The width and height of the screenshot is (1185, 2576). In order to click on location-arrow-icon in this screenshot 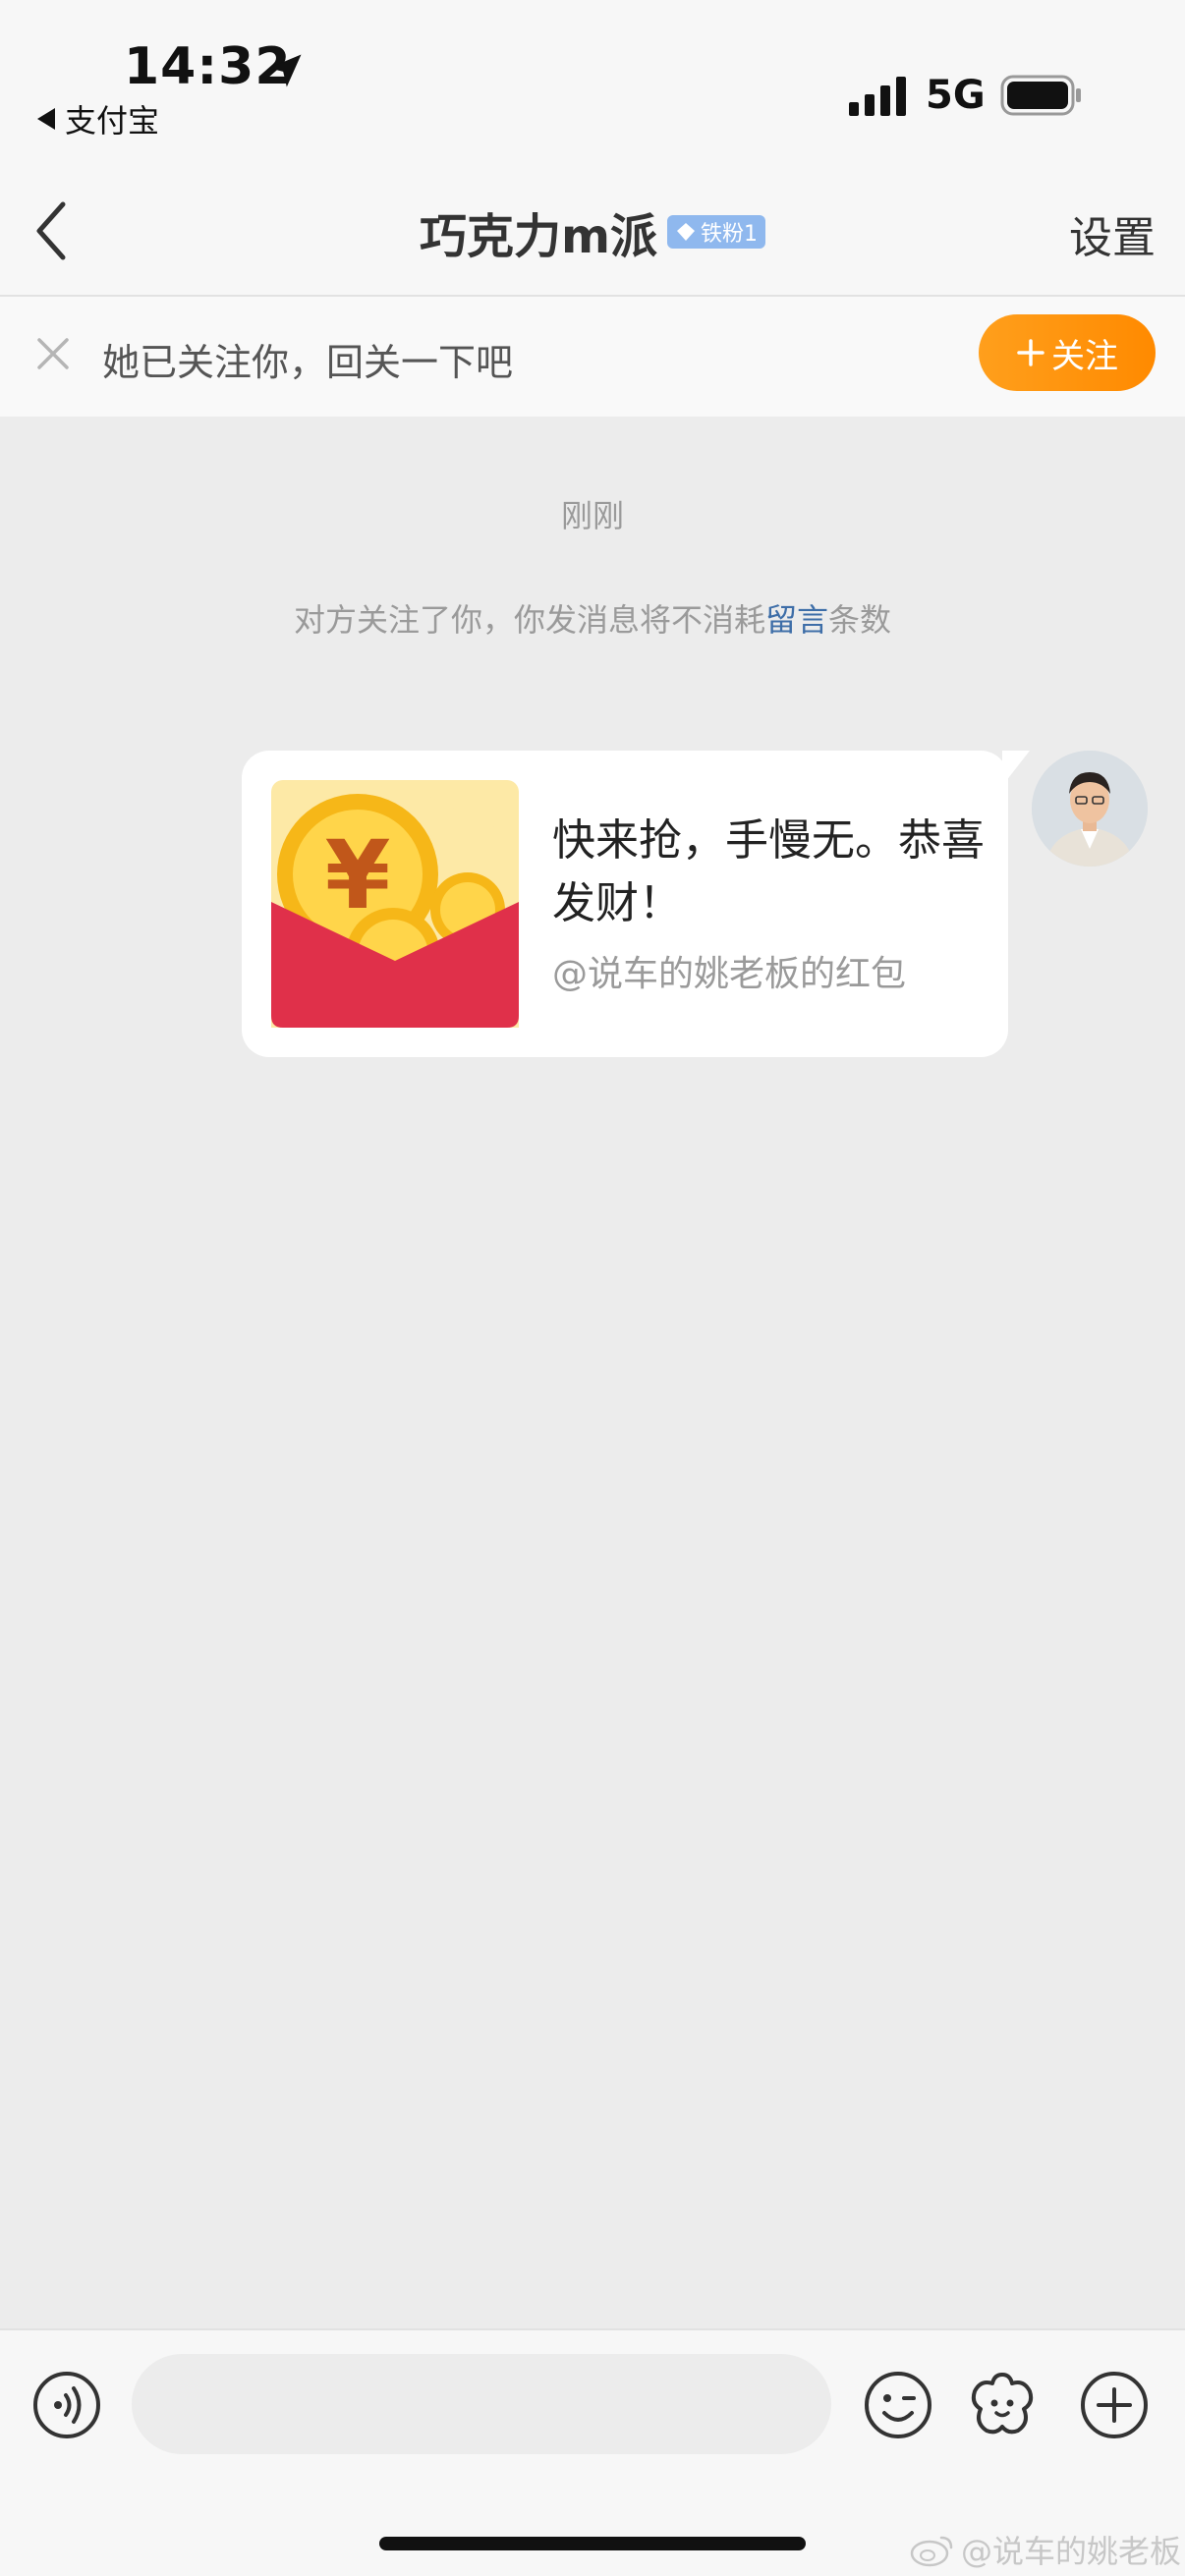, I will do `click(285, 70)`.